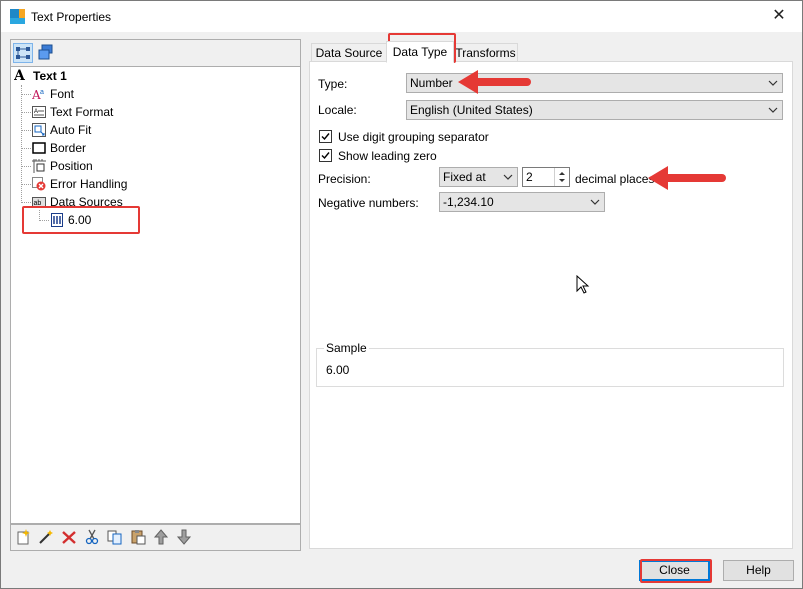 The height and width of the screenshot is (589, 803). I want to click on type-label: Type:, so click(333, 84).